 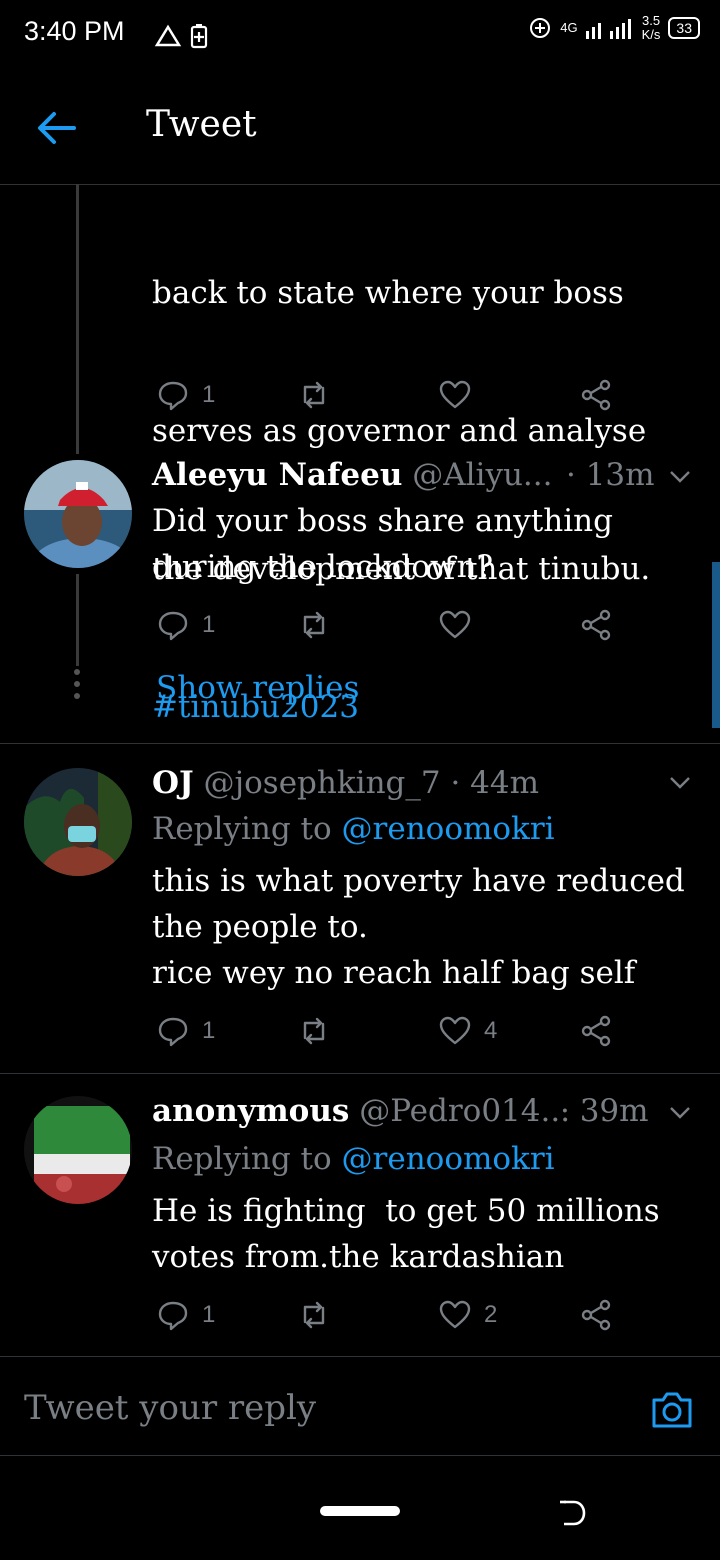 I want to click on home-gesture-bar, so click(x=360, y=1511).